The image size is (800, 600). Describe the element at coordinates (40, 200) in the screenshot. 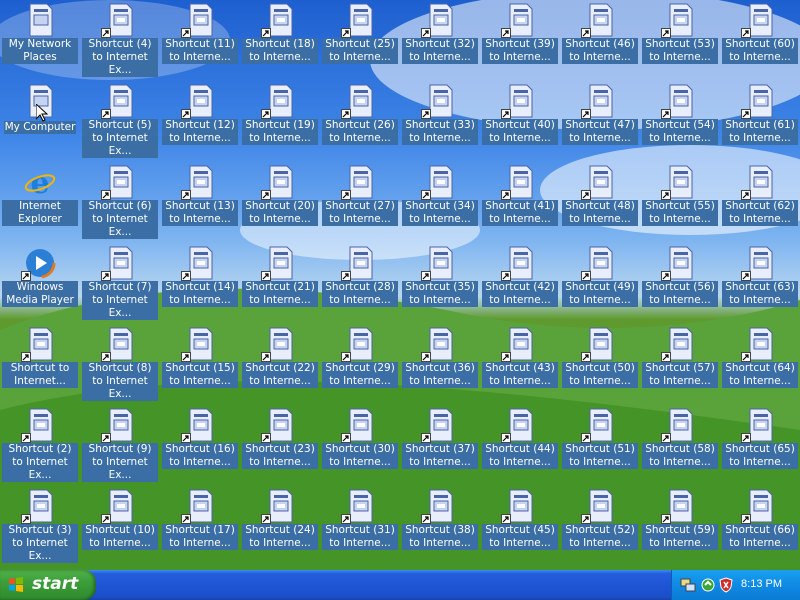

I see `desktop-icon: e Internet Explorer` at that location.